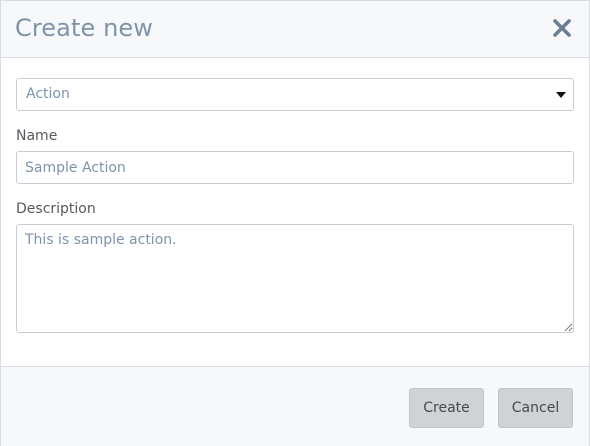  I want to click on name-input, so click(295, 167).